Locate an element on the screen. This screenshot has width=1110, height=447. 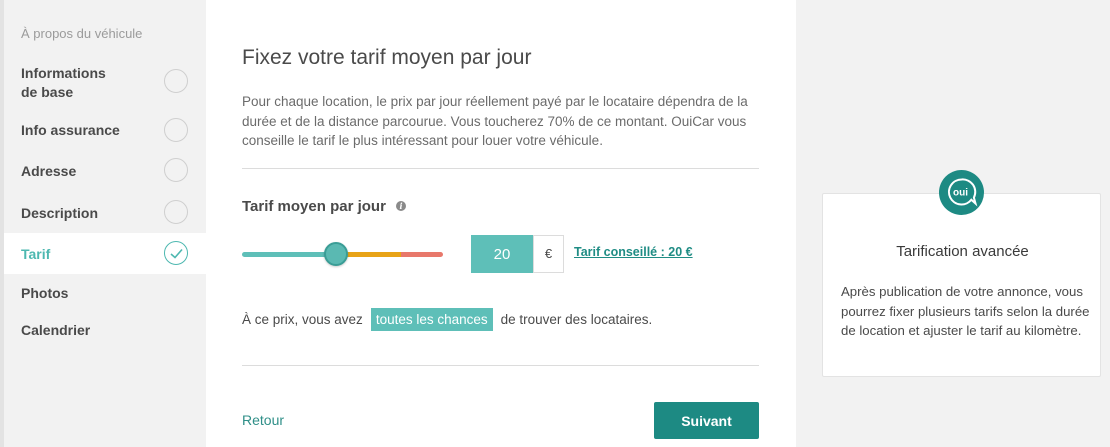
sidebar-item-label: Description is located at coordinates (60, 213).